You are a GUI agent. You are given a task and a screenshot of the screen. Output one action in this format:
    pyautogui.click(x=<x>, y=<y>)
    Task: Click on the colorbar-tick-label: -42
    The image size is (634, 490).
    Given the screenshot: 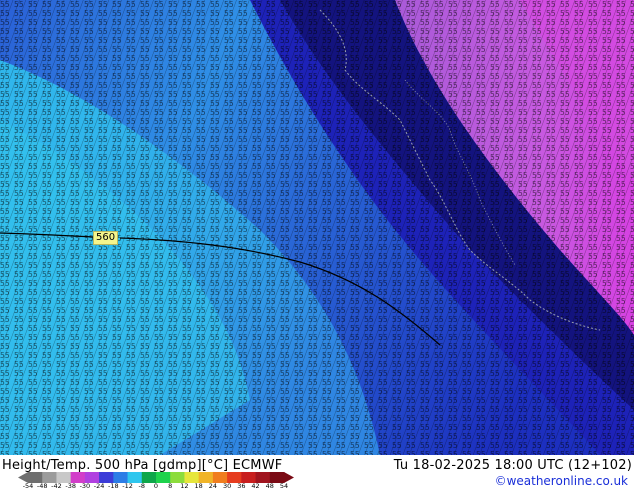 What is the action you would take?
    pyautogui.click(x=56, y=486)
    